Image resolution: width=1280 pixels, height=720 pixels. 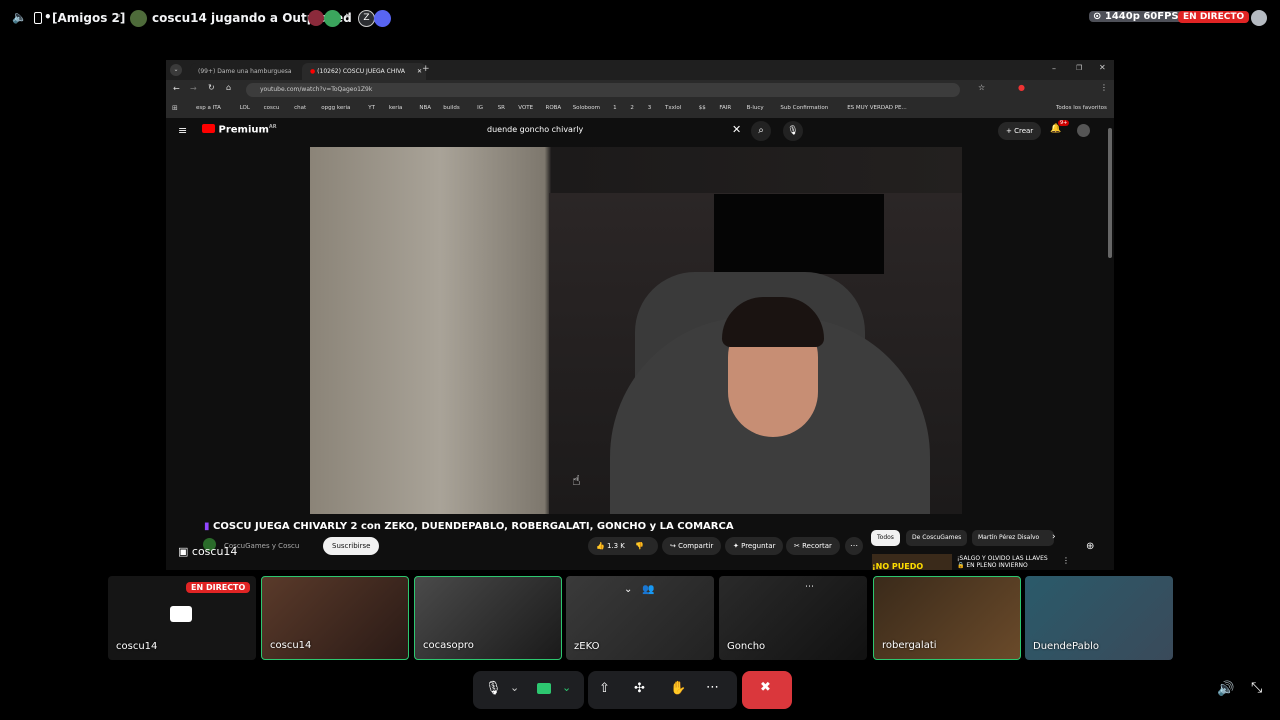 What do you see at coordinates (493, 688) in the screenshot?
I see `microphone-icon: 🎙` at bounding box center [493, 688].